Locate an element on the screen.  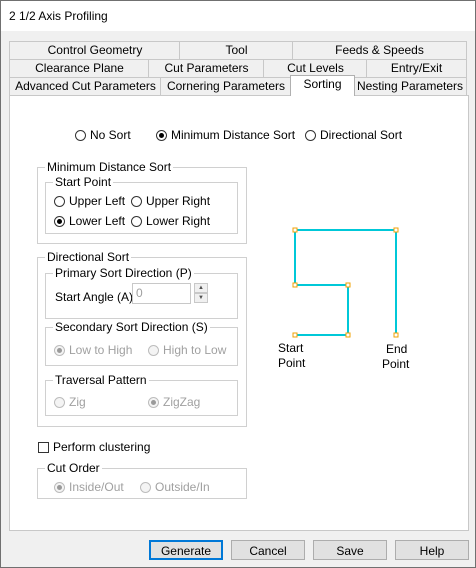
title-bar: 2 1/2 Axis Profiling is located at coordinates (238, 16).